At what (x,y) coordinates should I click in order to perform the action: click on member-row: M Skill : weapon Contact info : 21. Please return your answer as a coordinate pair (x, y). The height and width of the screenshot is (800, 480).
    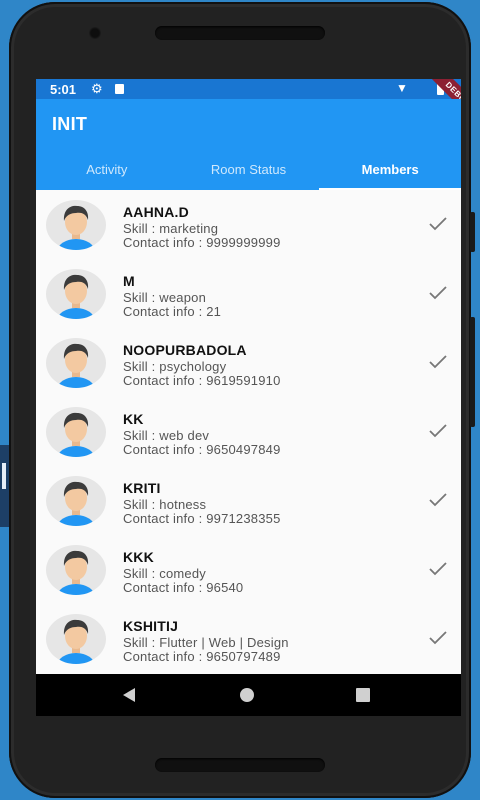
    Looking at the image, I should click on (248, 293).